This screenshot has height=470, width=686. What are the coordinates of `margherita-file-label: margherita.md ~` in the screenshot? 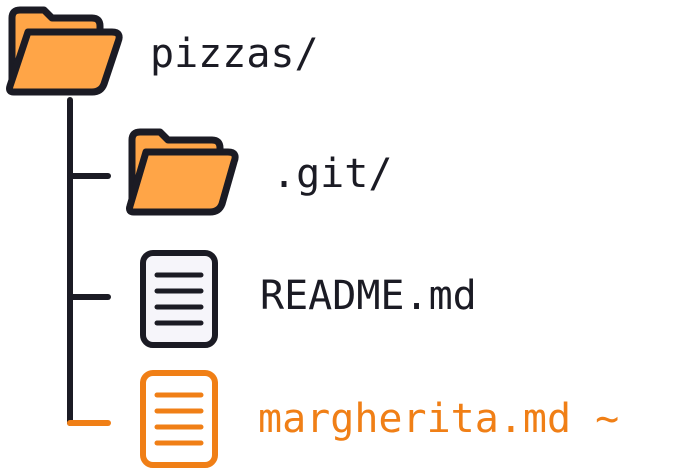 It's located at (439, 419).